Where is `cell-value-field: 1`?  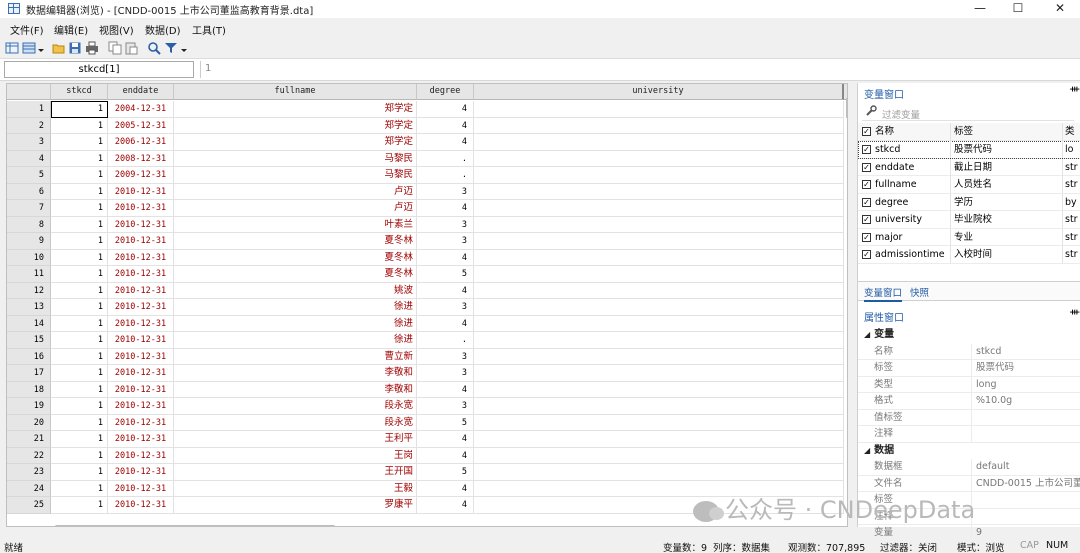 cell-value-field: 1 is located at coordinates (525, 69).